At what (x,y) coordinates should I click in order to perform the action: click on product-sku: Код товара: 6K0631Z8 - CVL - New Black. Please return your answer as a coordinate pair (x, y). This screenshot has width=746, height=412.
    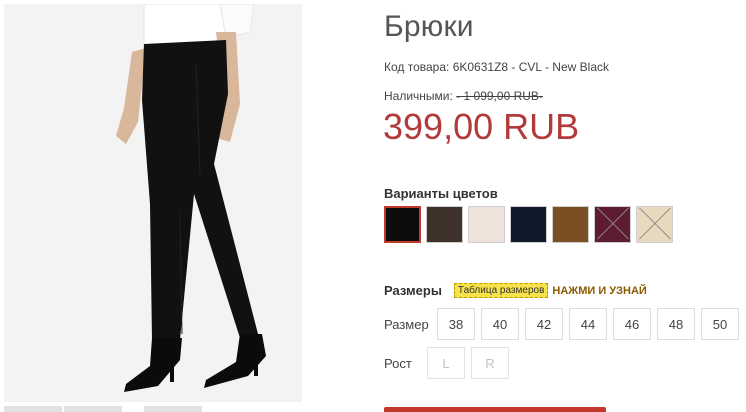
    Looking at the image, I should click on (496, 67).